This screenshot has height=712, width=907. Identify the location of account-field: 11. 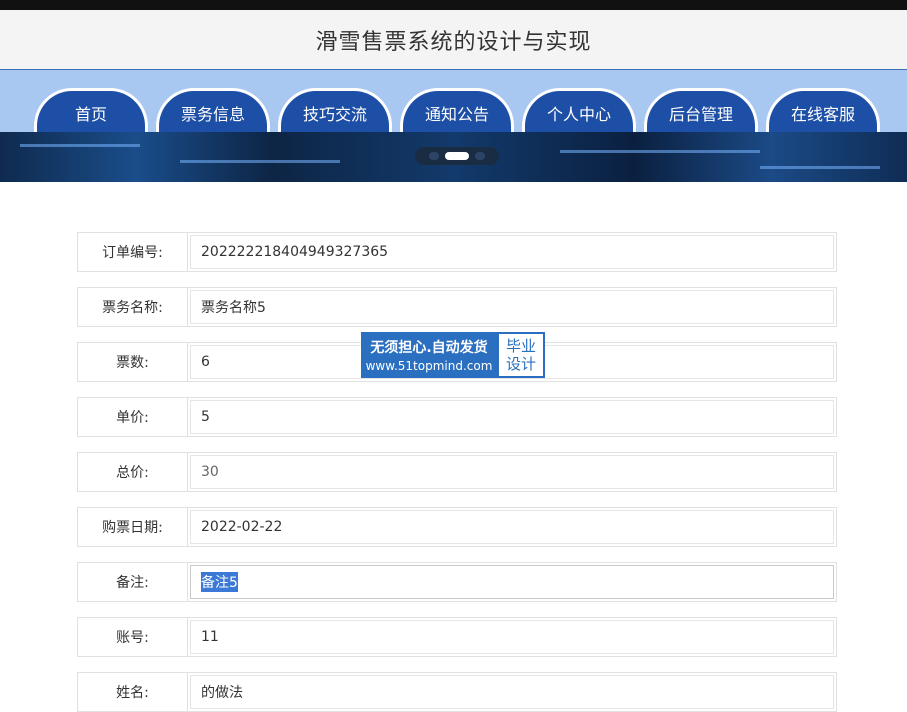
(512, 637).